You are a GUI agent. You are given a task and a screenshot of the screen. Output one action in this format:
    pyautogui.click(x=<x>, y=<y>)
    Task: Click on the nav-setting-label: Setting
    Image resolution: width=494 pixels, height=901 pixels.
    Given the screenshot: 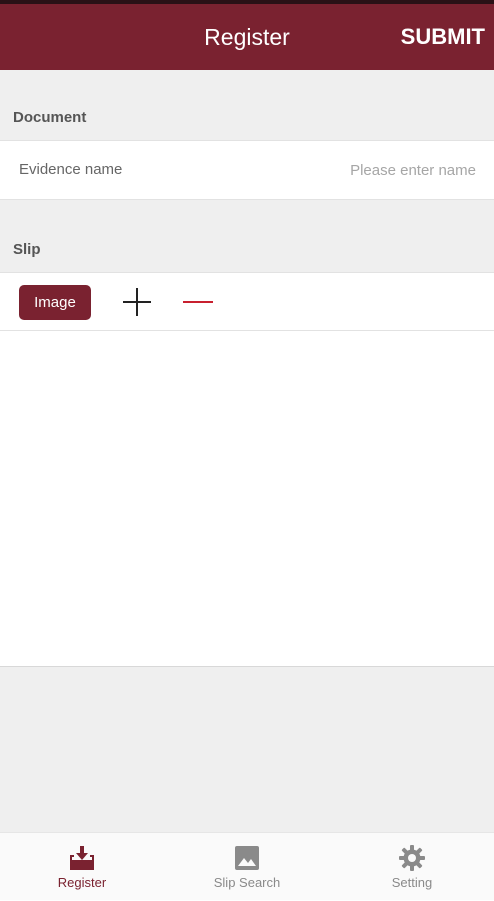 What is the action you would take?
    pyautogui.click(x=412, y=882)
    